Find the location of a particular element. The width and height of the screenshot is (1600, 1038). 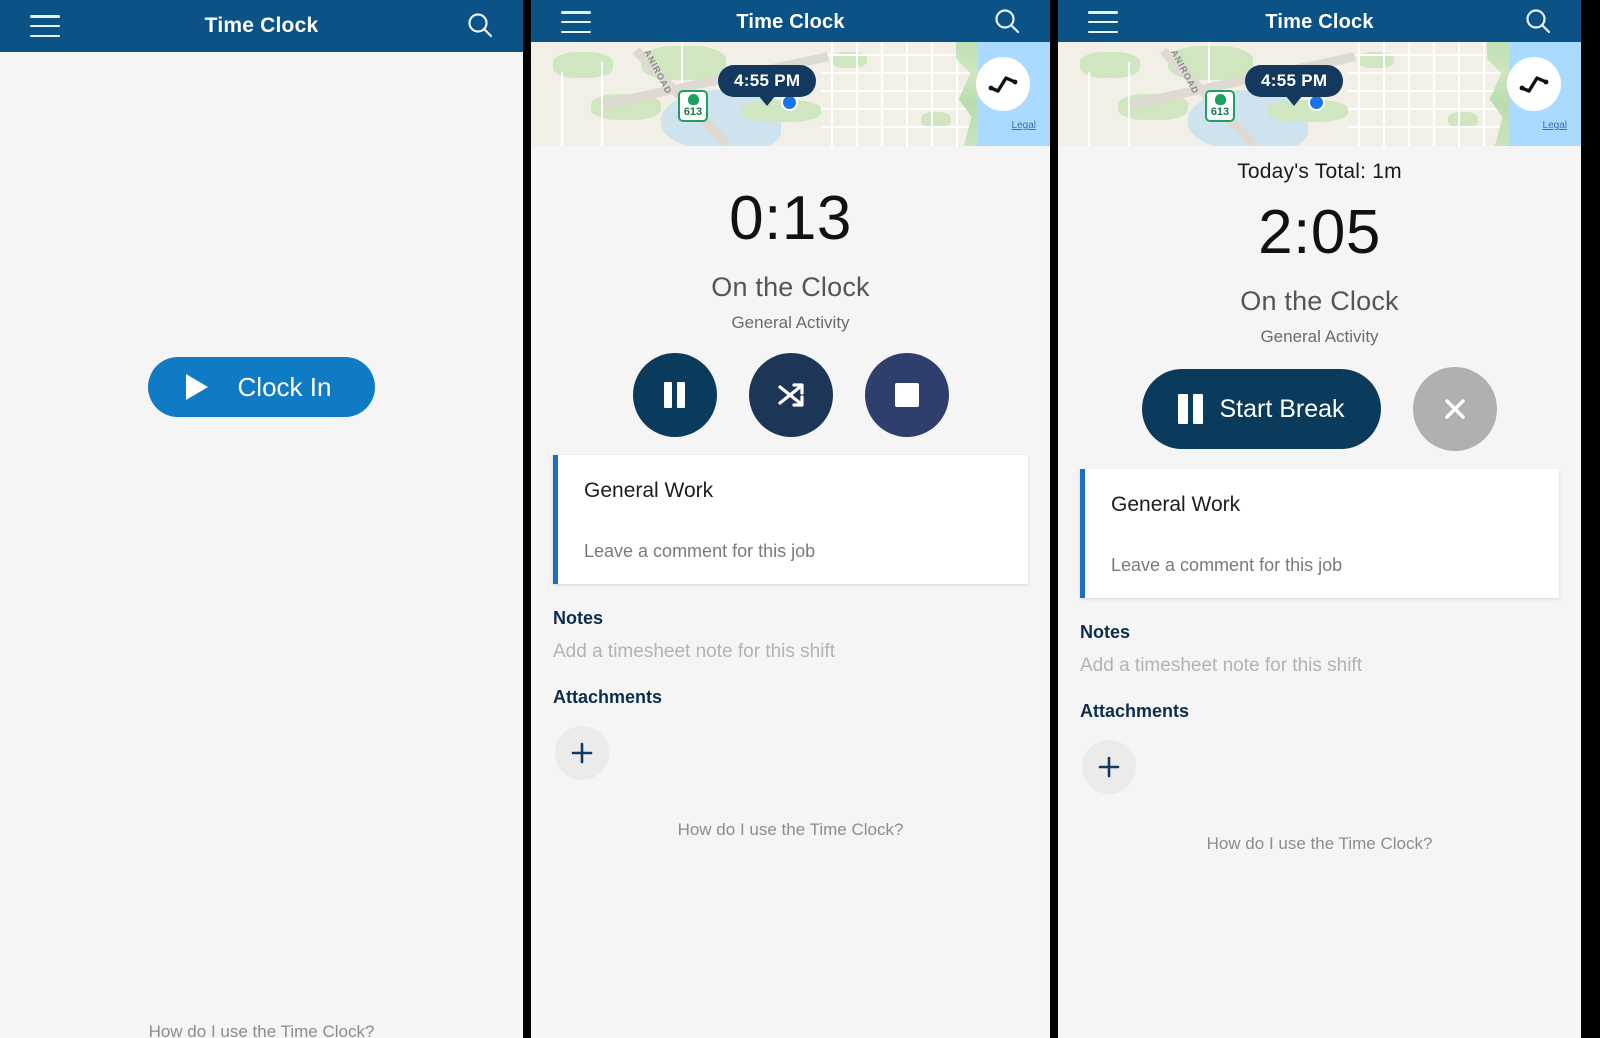

elapsed-timer: 0:13 is located at coordinates (790, 218).